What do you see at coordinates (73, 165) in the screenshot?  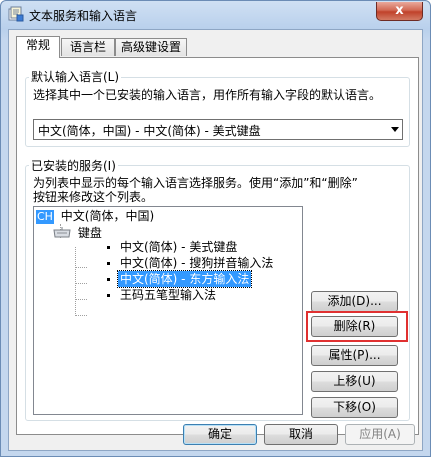 I see `installed-services-group-label: 已安装的服务(I)` at bounding box center [73, 165].